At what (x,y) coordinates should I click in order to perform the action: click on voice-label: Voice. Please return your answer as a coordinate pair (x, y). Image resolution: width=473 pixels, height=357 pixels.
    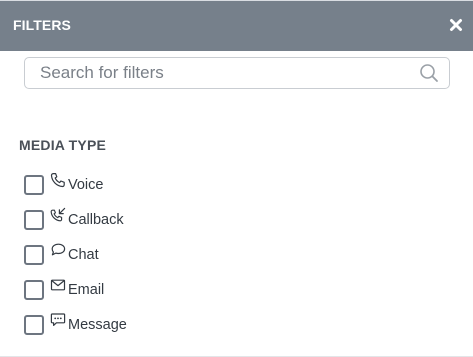
    Looking at the image, I should click on (86, 185).